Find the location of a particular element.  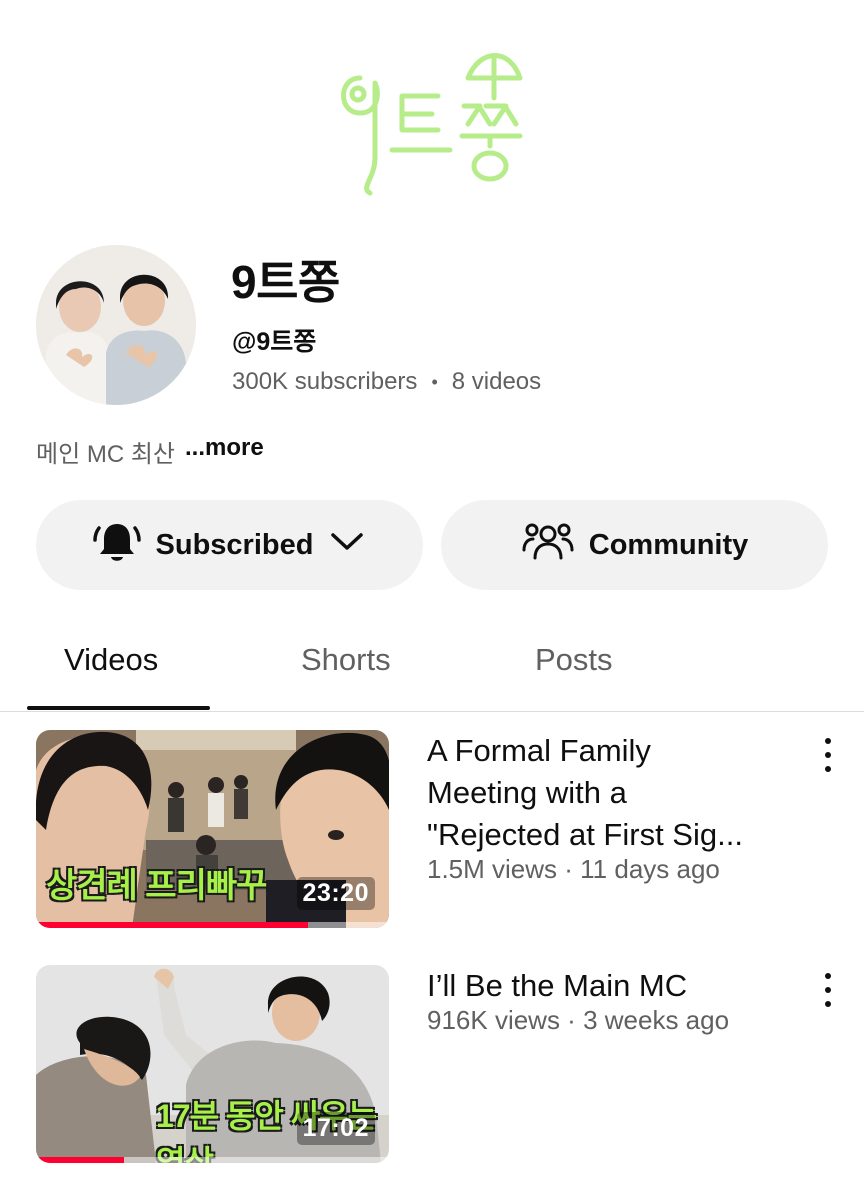

video-duration: 17:02 is located at coordinates (335, 1128).